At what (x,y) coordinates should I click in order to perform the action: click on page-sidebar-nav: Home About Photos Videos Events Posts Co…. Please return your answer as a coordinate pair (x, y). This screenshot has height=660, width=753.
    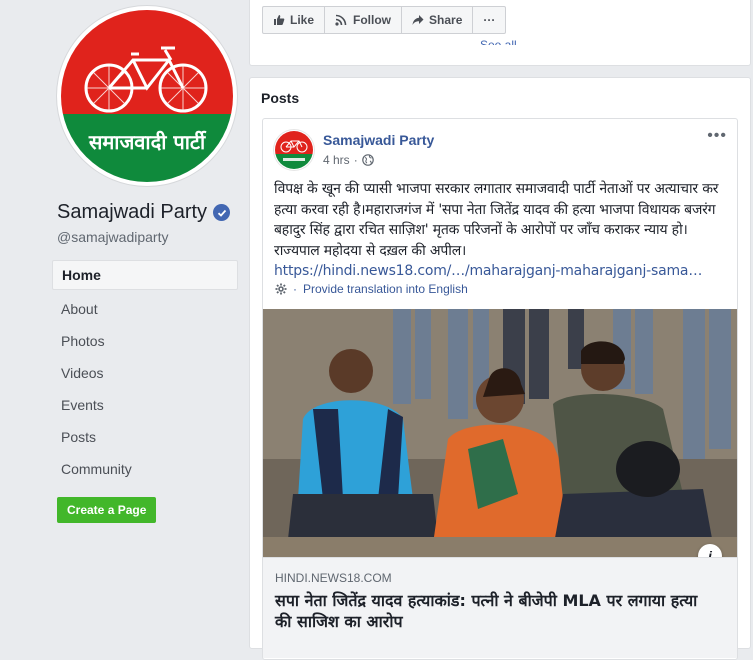
    Looking at the image, I should click on (145, 372).